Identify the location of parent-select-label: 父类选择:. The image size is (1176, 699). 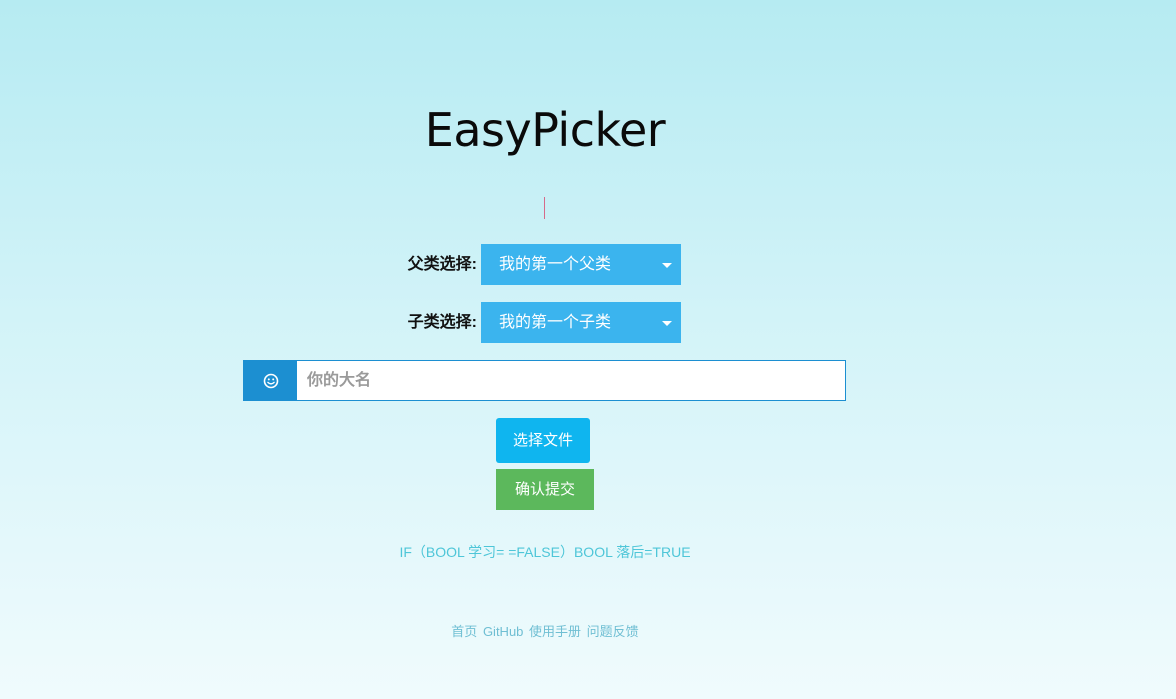
(442, 264).